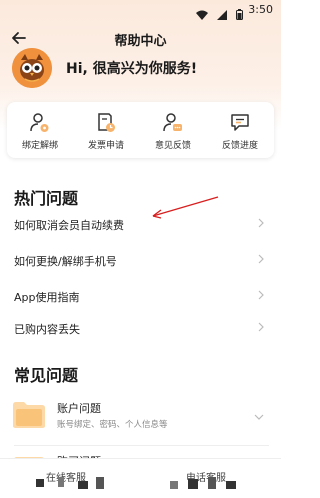  Describe the element at coordinates (69, 225) in the screenshot. I see `hot-question-text: 如何取消会员自动续费` at that location.